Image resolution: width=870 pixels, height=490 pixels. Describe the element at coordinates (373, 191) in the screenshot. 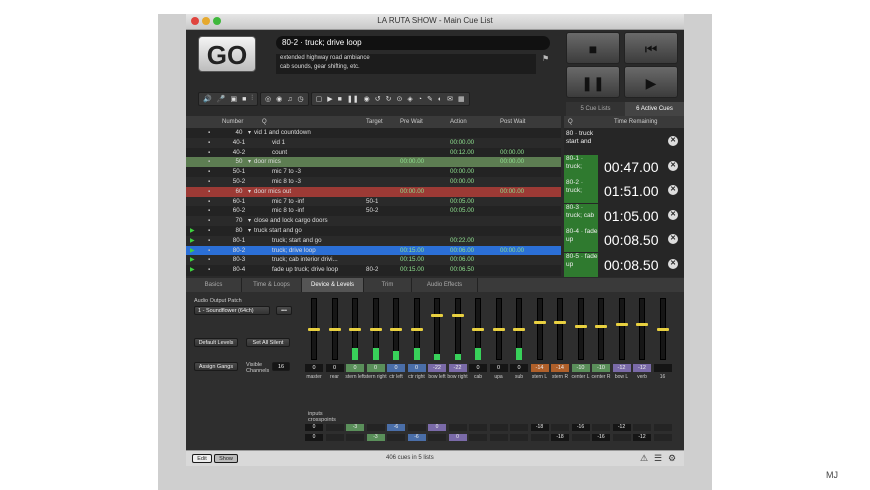

I see `cue-row: ▪ 60 door mics out 00:00.00 00:00.00 ▾` at that location.